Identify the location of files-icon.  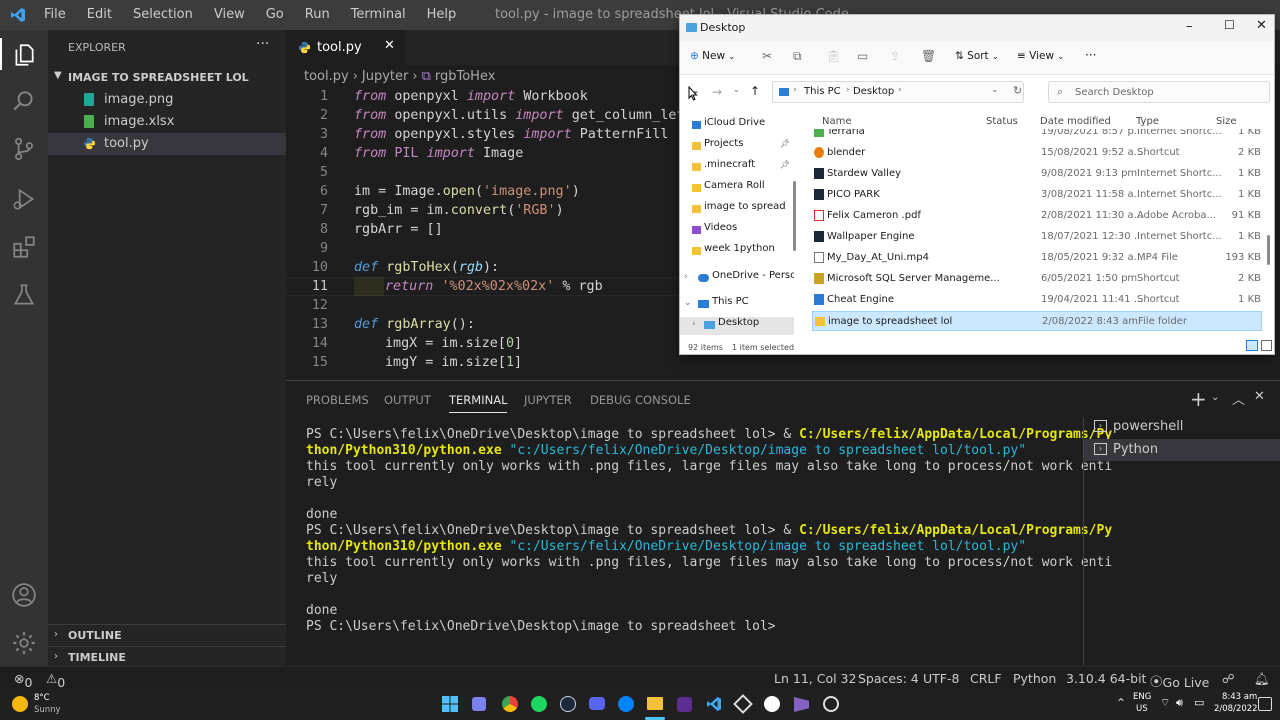
(24, 55).